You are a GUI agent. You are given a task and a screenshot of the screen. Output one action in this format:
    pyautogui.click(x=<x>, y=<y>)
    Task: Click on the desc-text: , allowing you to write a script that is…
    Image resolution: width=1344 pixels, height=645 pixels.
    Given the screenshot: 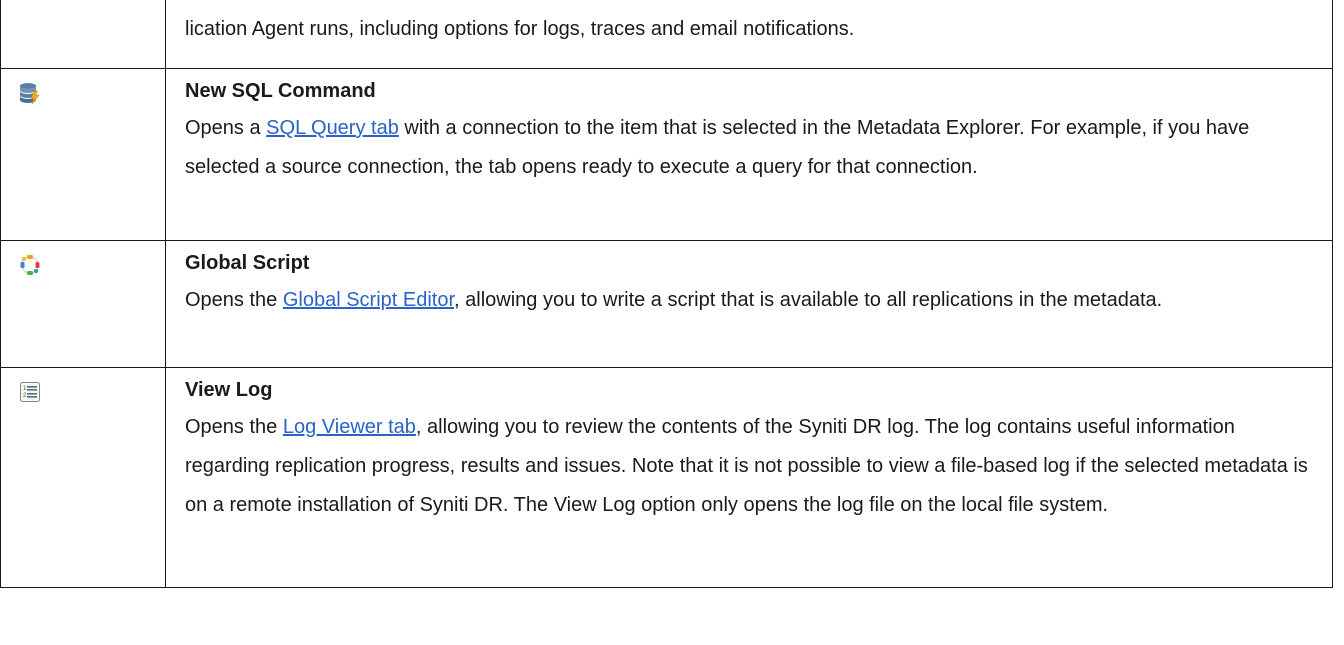 What is the action you would take?
    pyautogui.click(x=808, y=300)
    